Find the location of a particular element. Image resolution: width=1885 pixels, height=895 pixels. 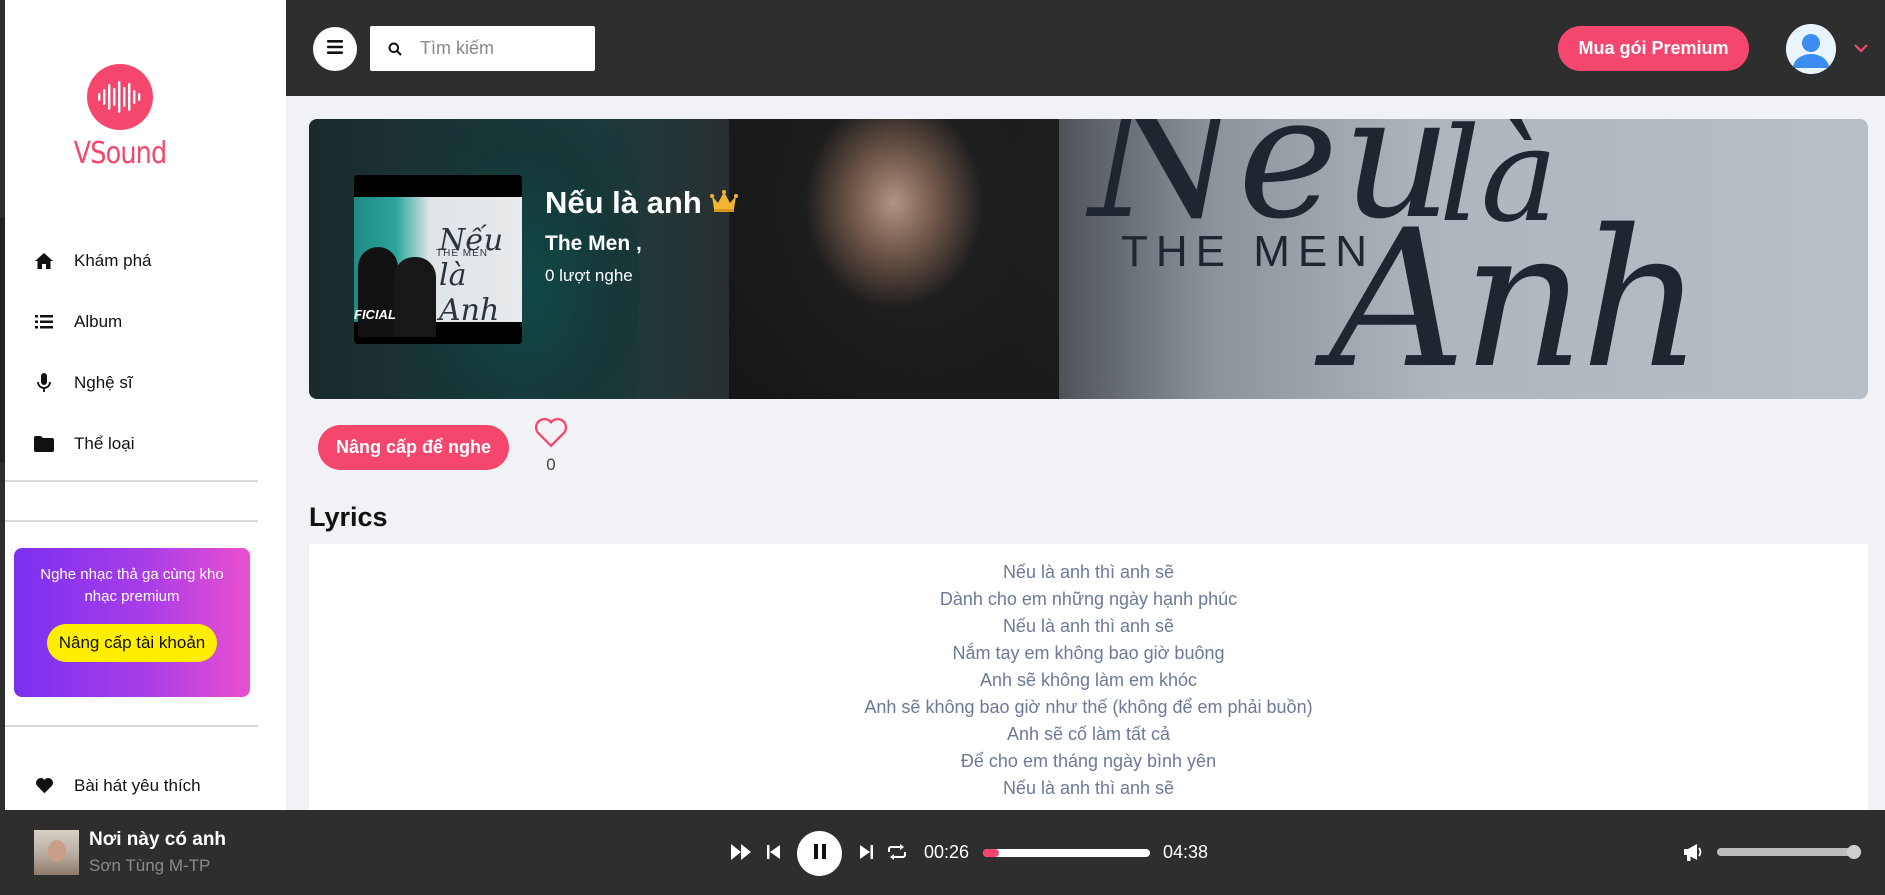

hamburger-icon is located at coordinates (335, 49).